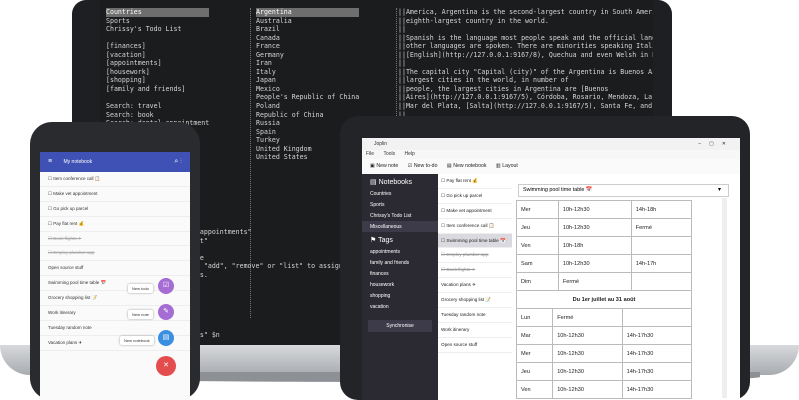  I want to click on new-todo-chip: New todo, so click(140, 288).